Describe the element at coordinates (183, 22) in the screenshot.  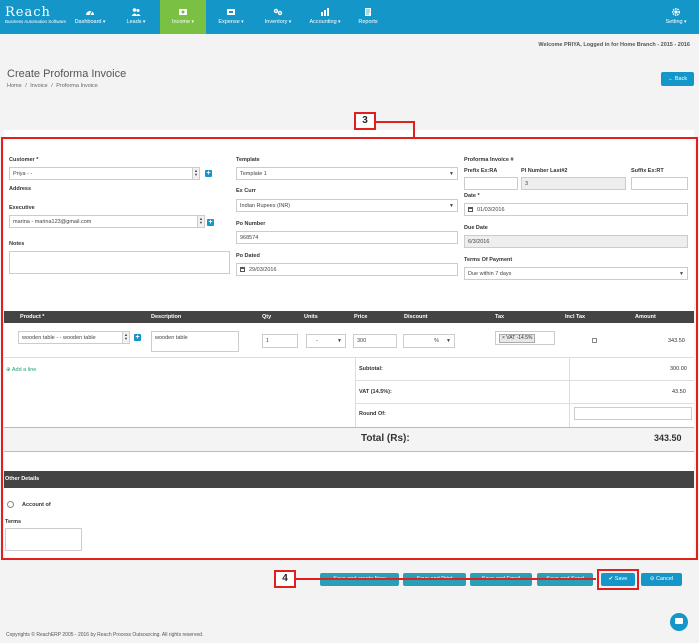
I see `nav-income-label: Income` at that location.